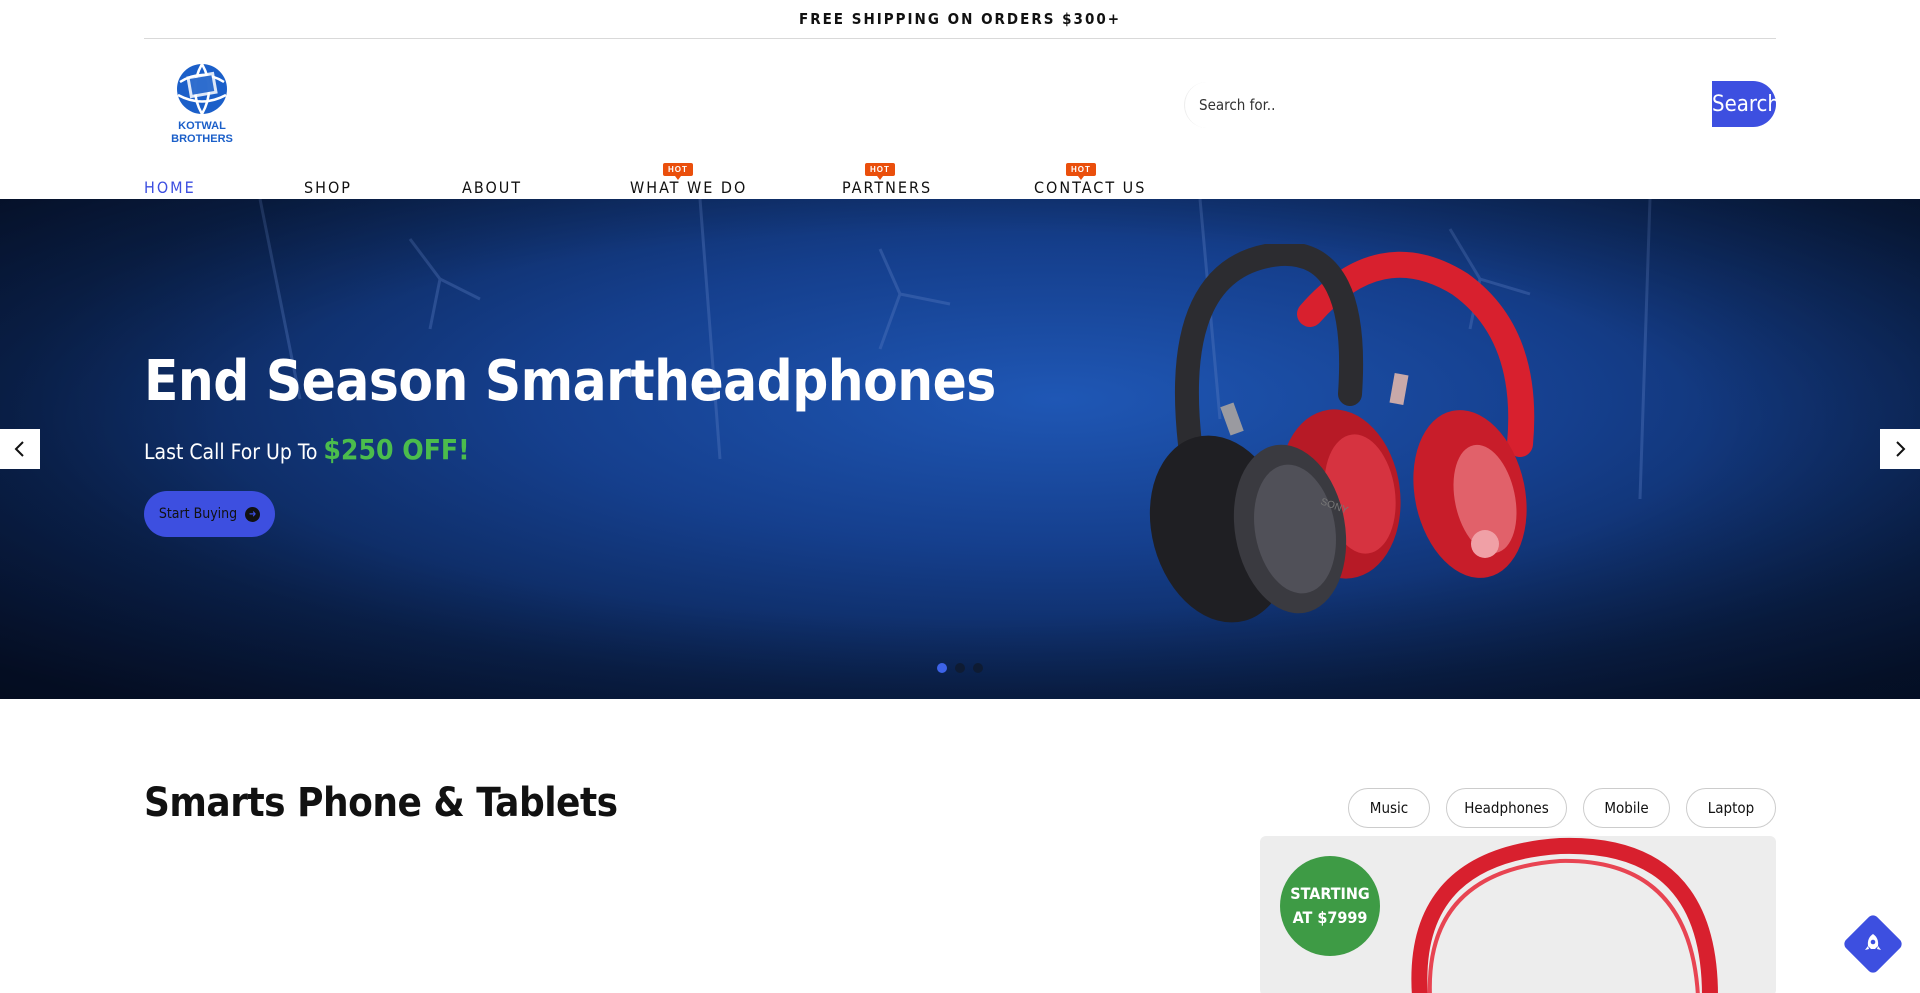 The width and height of the screenshot is (1920, 993). What do you see at coordinates (1731, 808) in the screenshot?
I see `filter-laptop: Laptop` at bounding box center [1731, 808].